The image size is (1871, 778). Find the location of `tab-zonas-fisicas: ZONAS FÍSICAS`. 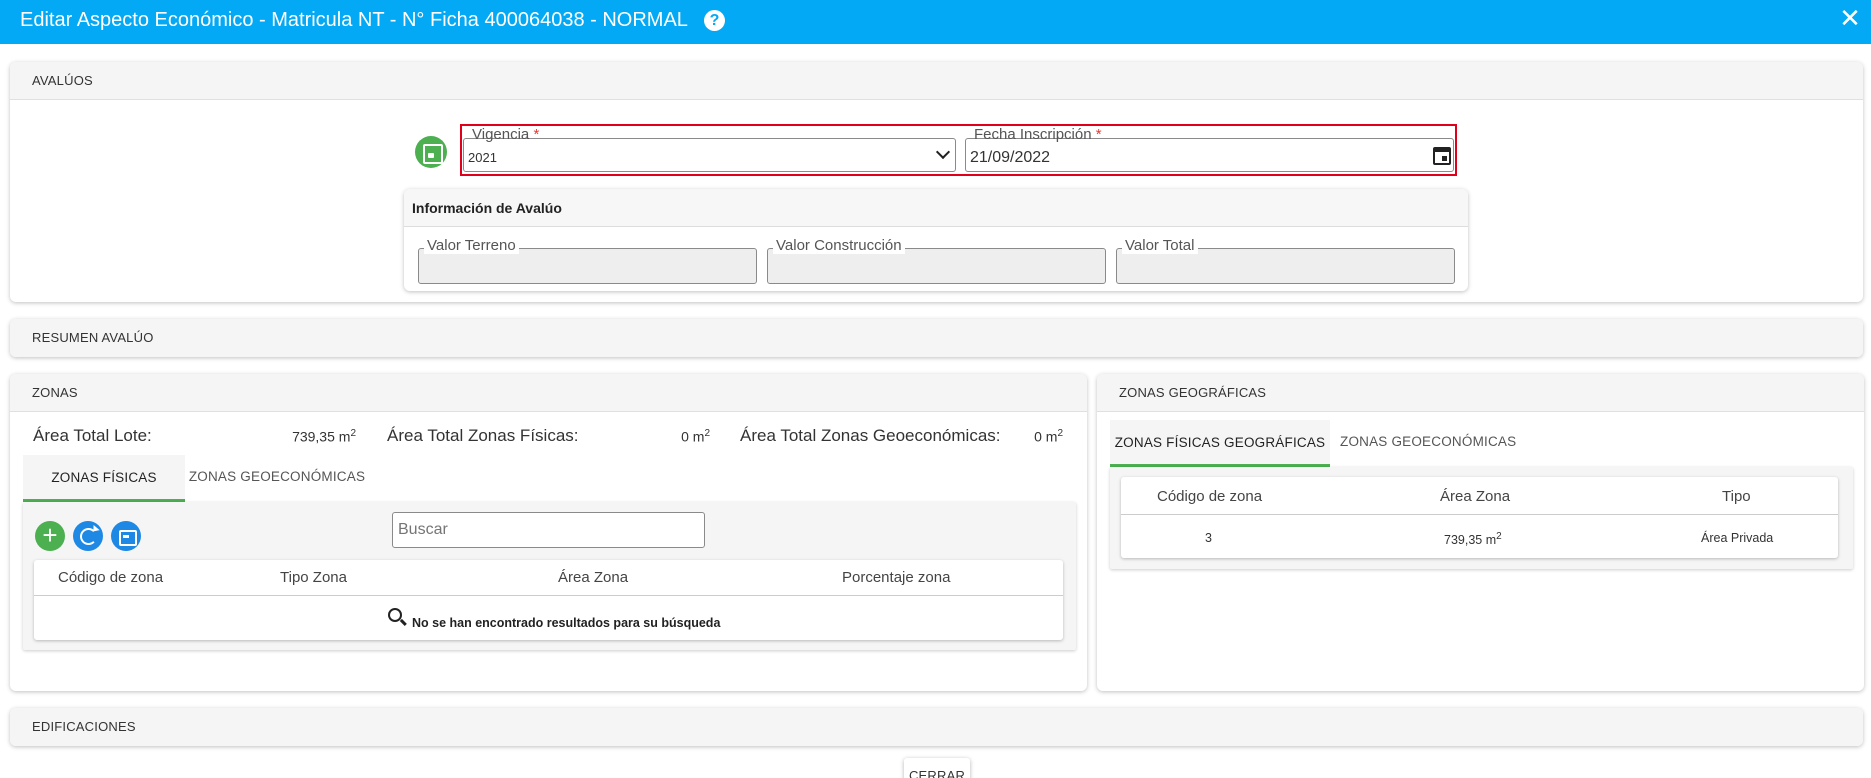

tab-zonas-fisicas: ZONAS FÍSICAS is located at coordinates (104, 478).